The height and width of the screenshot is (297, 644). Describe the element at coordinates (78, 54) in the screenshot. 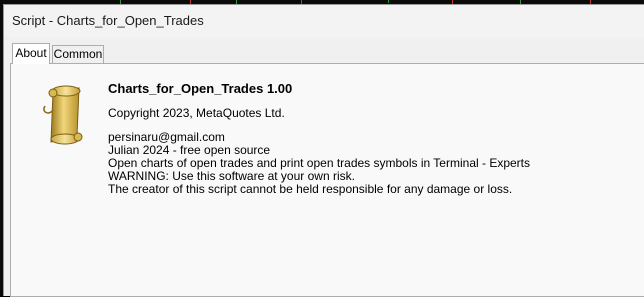

I see `tab-common: Common` at that location.